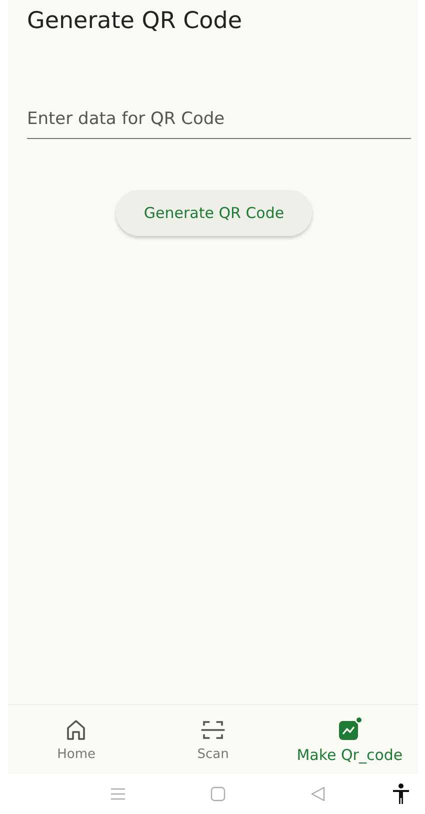  Describe the element at coordinates (349, 739) in the screenshot. I see `nav-tab: Make Qr_code` at that location.